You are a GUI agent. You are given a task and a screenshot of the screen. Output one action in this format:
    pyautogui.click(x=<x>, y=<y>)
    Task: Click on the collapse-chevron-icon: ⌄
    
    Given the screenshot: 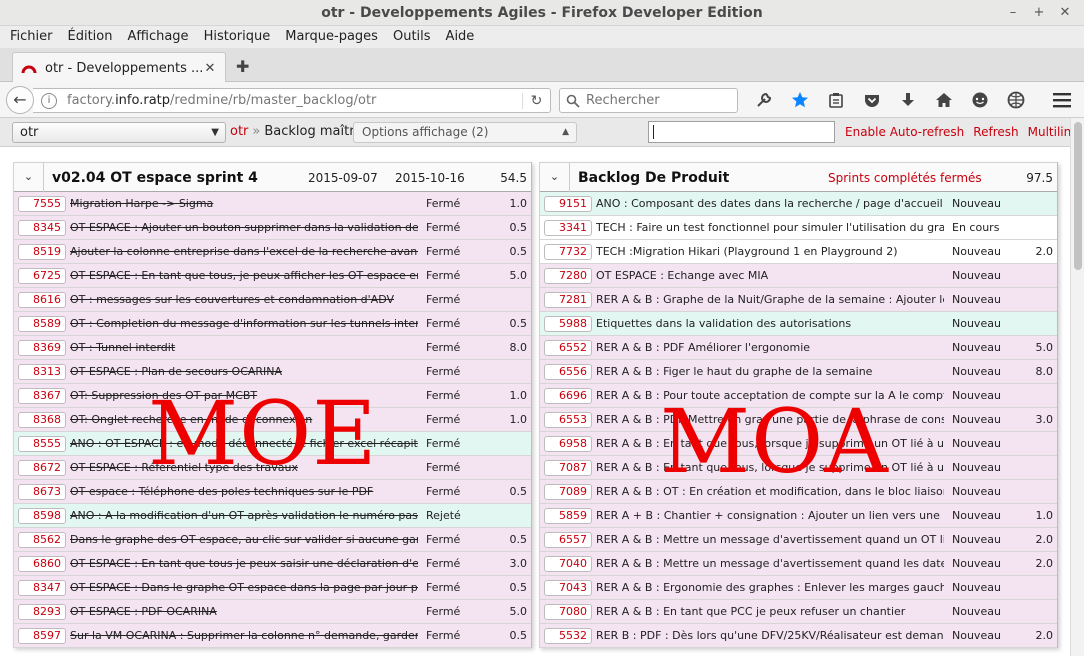 What is the action you would take?
    pyautogui.click(x=555, y=177)
    